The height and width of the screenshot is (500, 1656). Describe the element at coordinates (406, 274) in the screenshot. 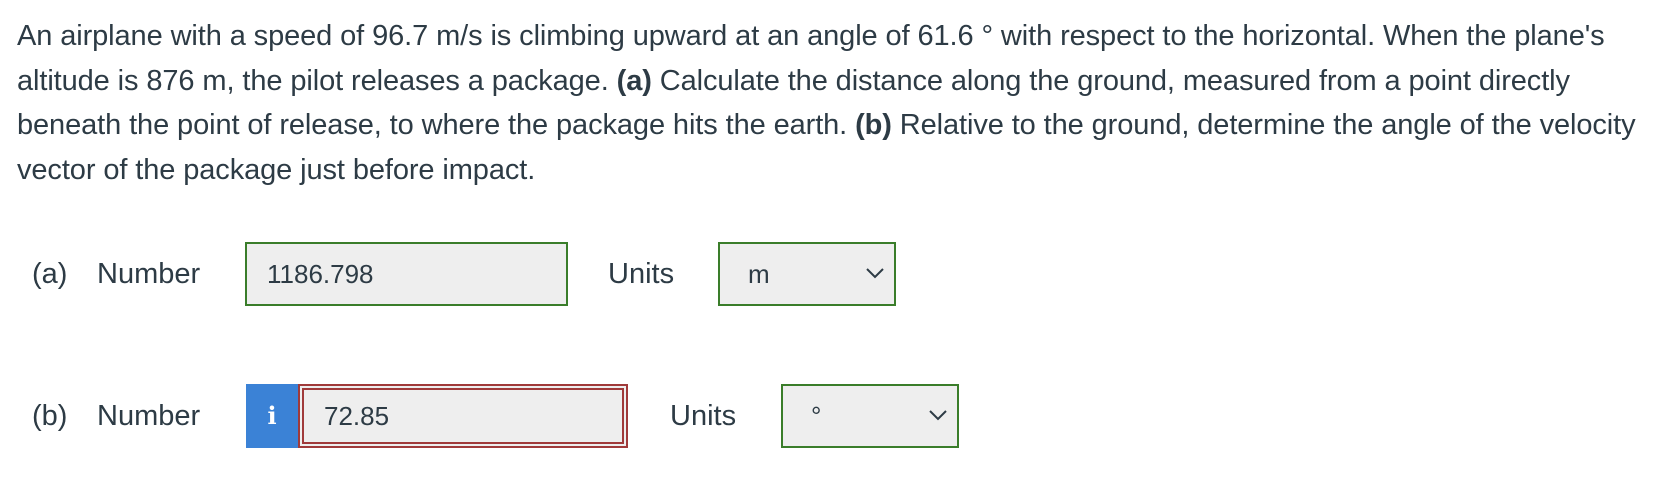

I see `answer-input-a: 1186.798` at that location.